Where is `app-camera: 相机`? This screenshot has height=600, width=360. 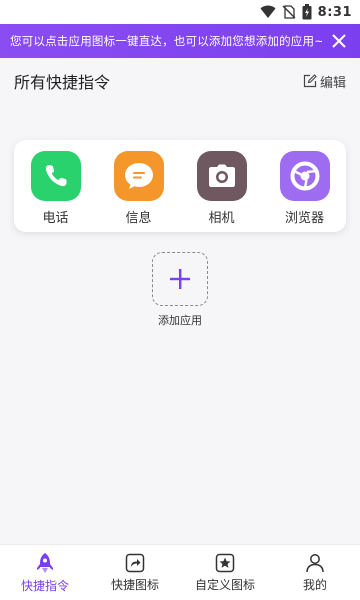 app-camera: 相机 is located at coordinates (222, 188).